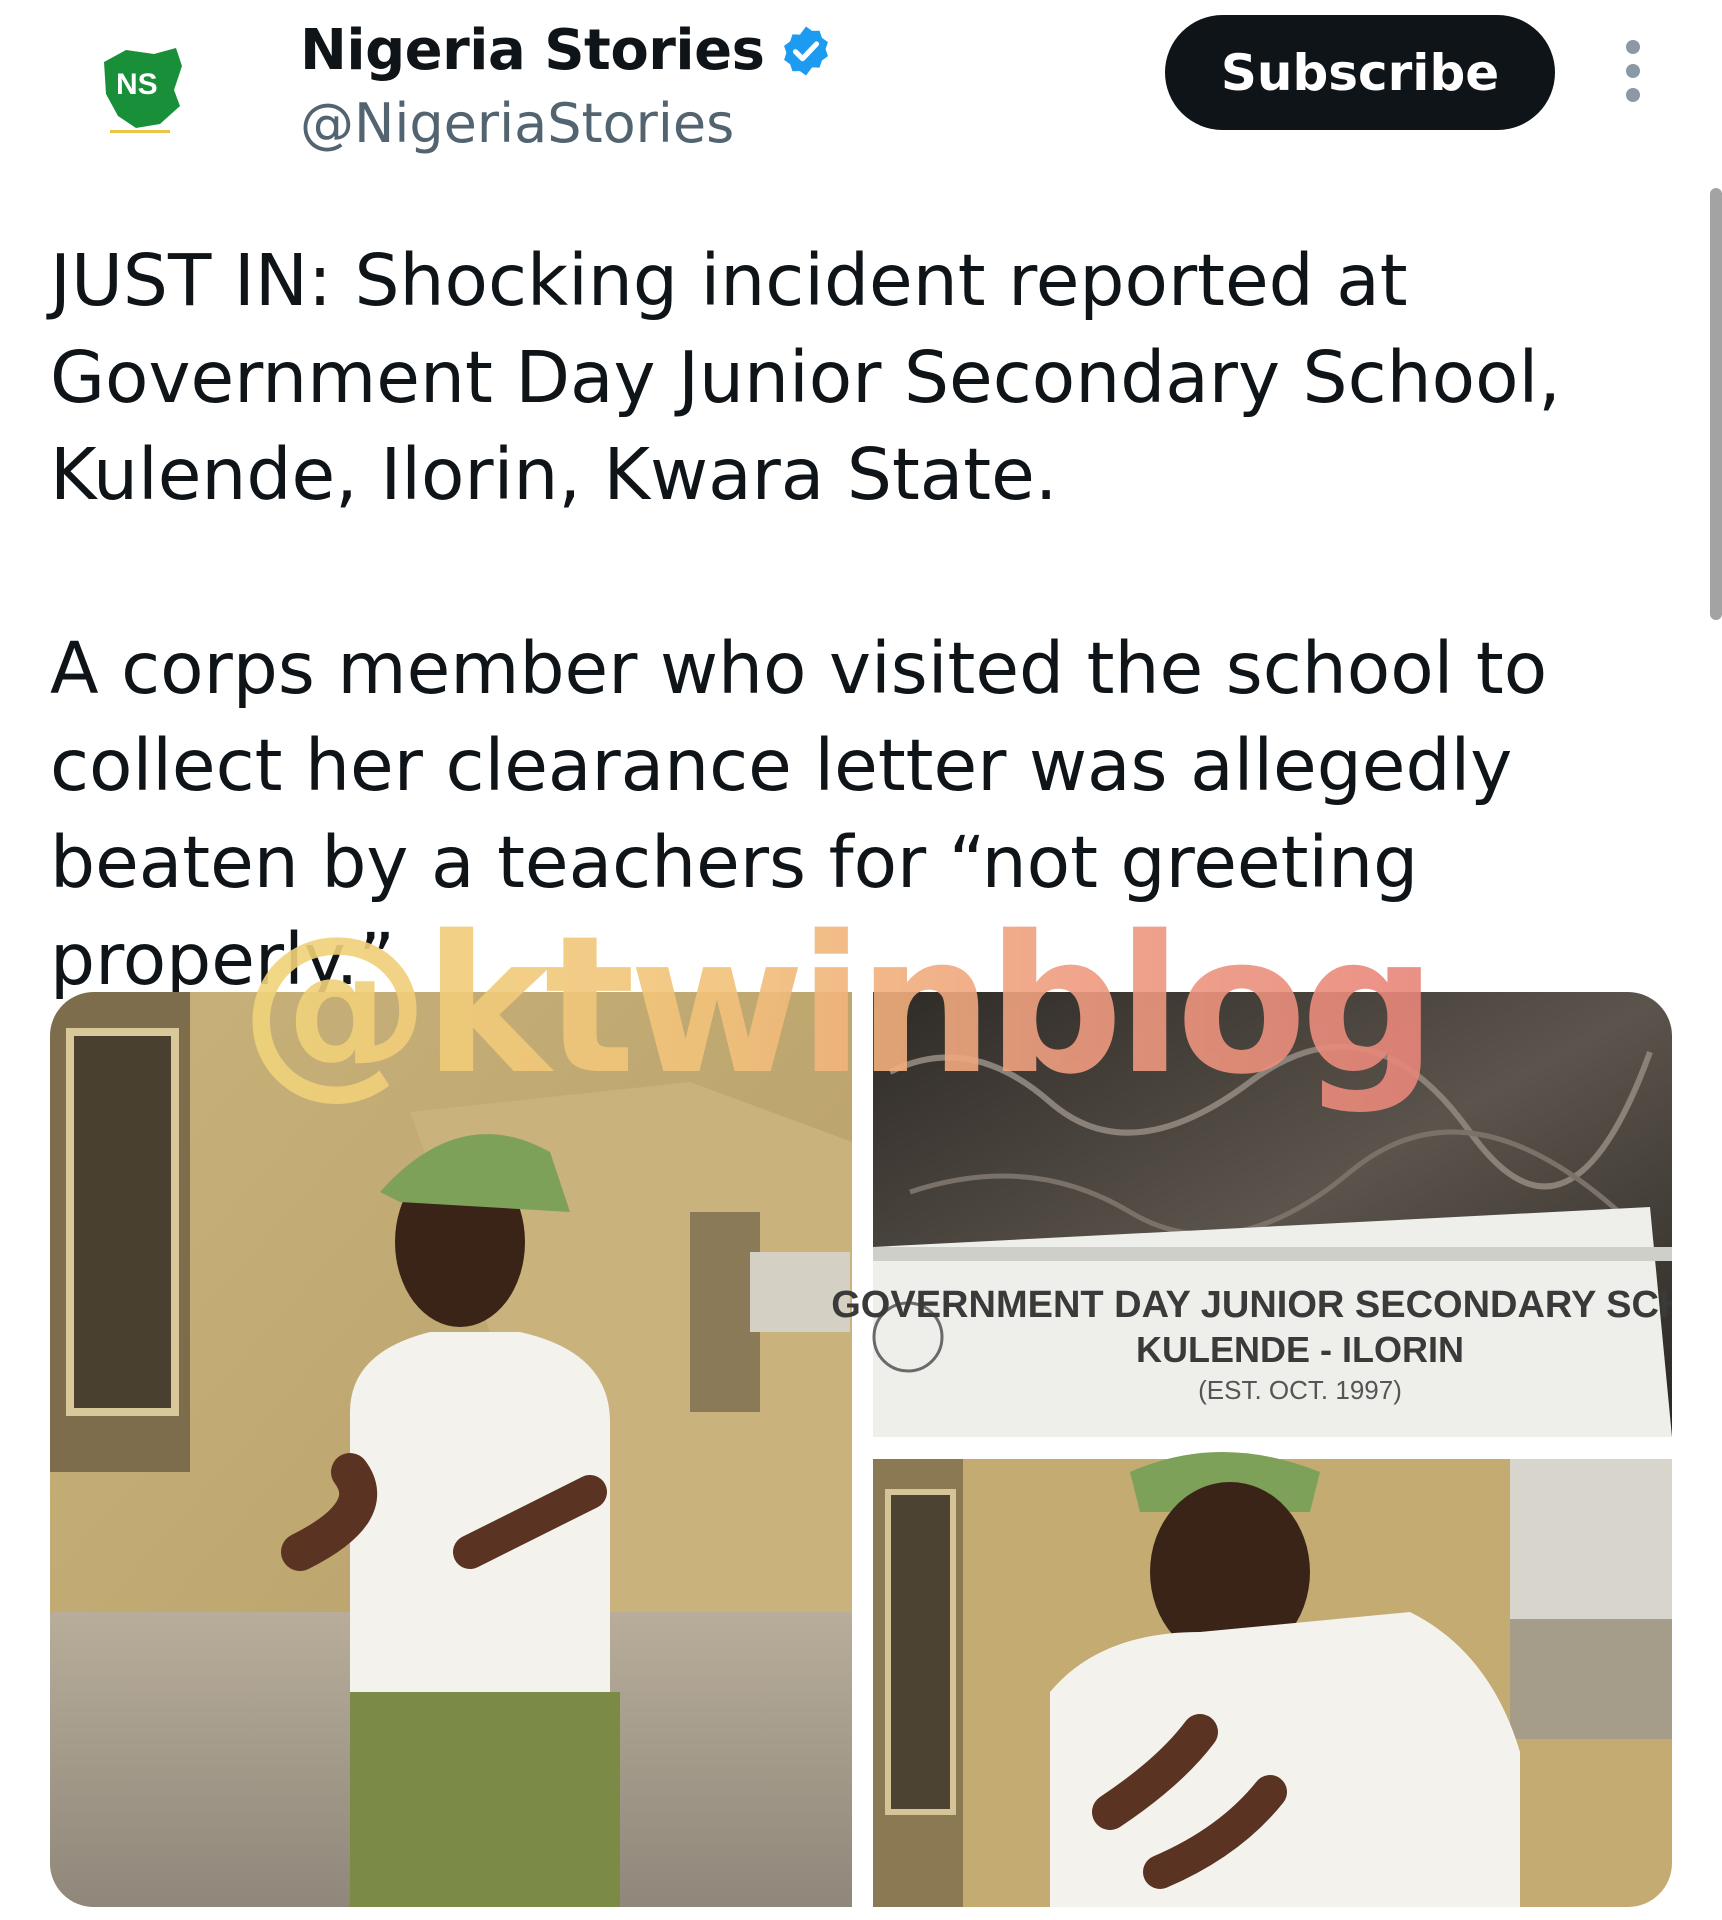  What do you see at coordinates (1272, 1679) in the screenshot?
I see `photo-corps-member-right` at bounding box center [1272, 1679].